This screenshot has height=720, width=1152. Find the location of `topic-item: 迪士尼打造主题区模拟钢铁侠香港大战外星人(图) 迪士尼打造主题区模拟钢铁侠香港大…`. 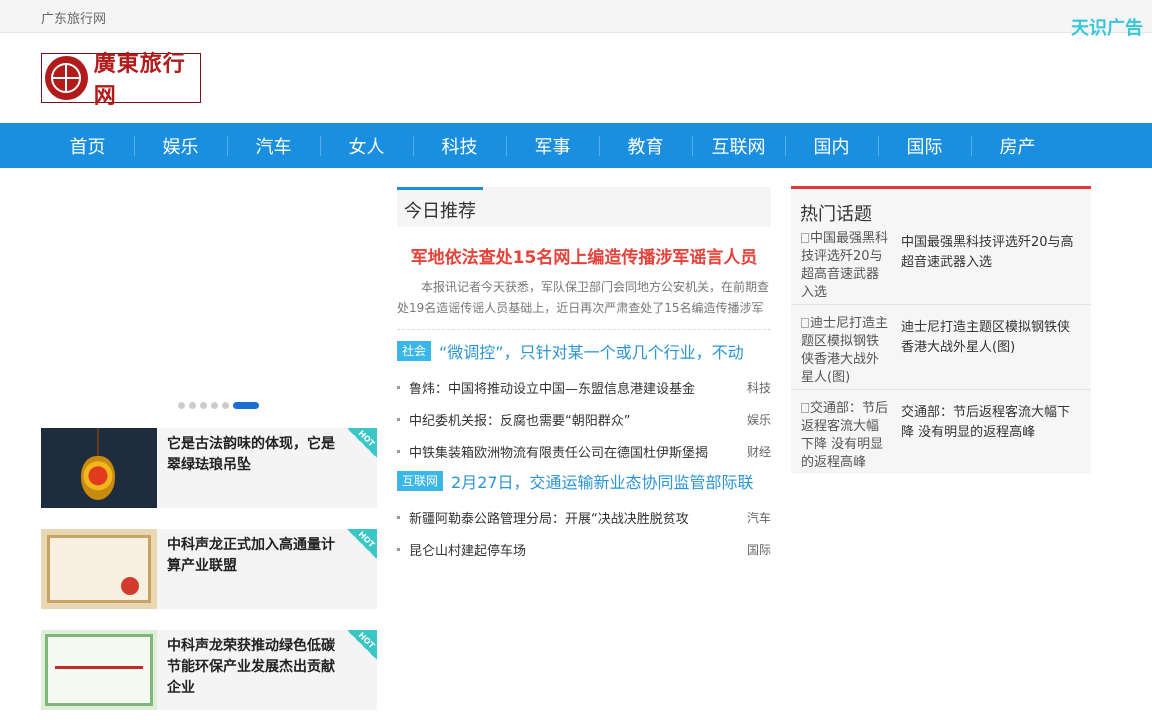

topic-item: 迪士尼打造主题区模拟钢铁侠香港大战外星人(图) 迪士尼打造主题区模拟钢铁侠香港大… is located at coordinates (941, 347).